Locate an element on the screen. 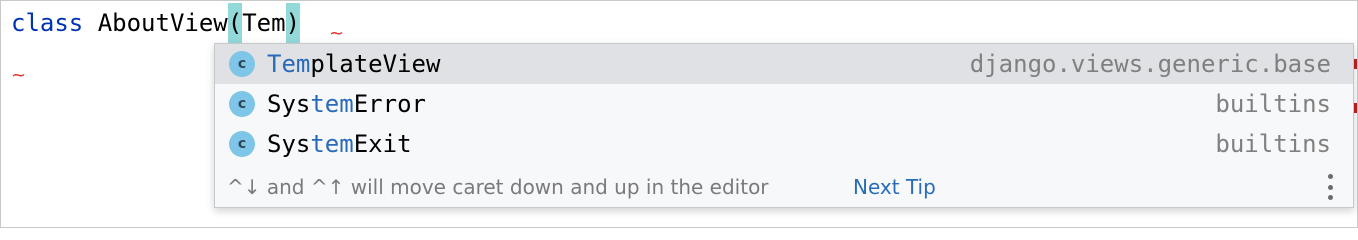 Image resolution: width=1358 pixels, height=240 pixels. completion-item-name: SystemExit is located at coordinates (339, 144).